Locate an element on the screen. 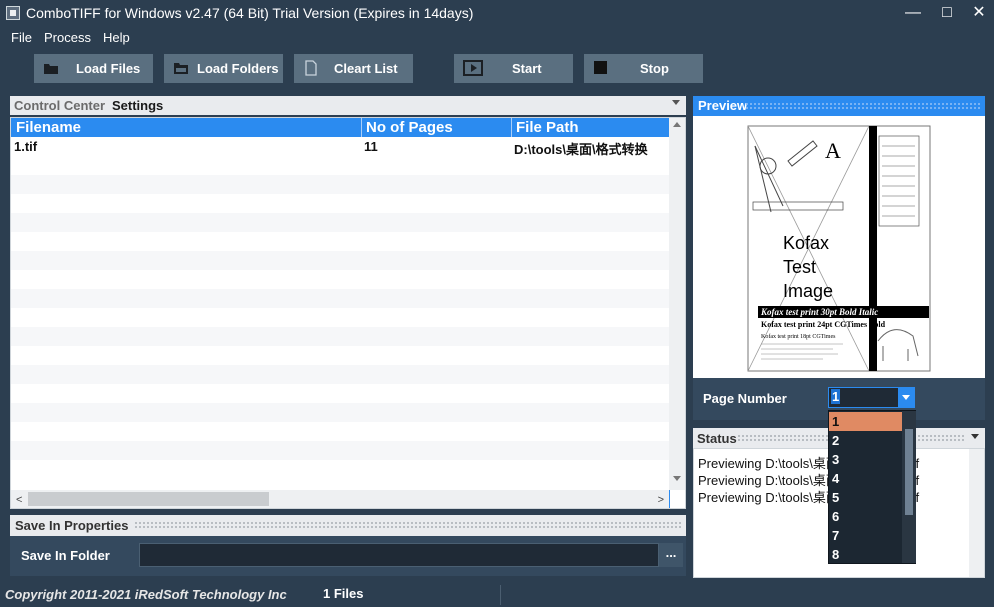 The width and height of the screenshot is (994, 607). preview-title: Preview is located at coordinates (723, 105).